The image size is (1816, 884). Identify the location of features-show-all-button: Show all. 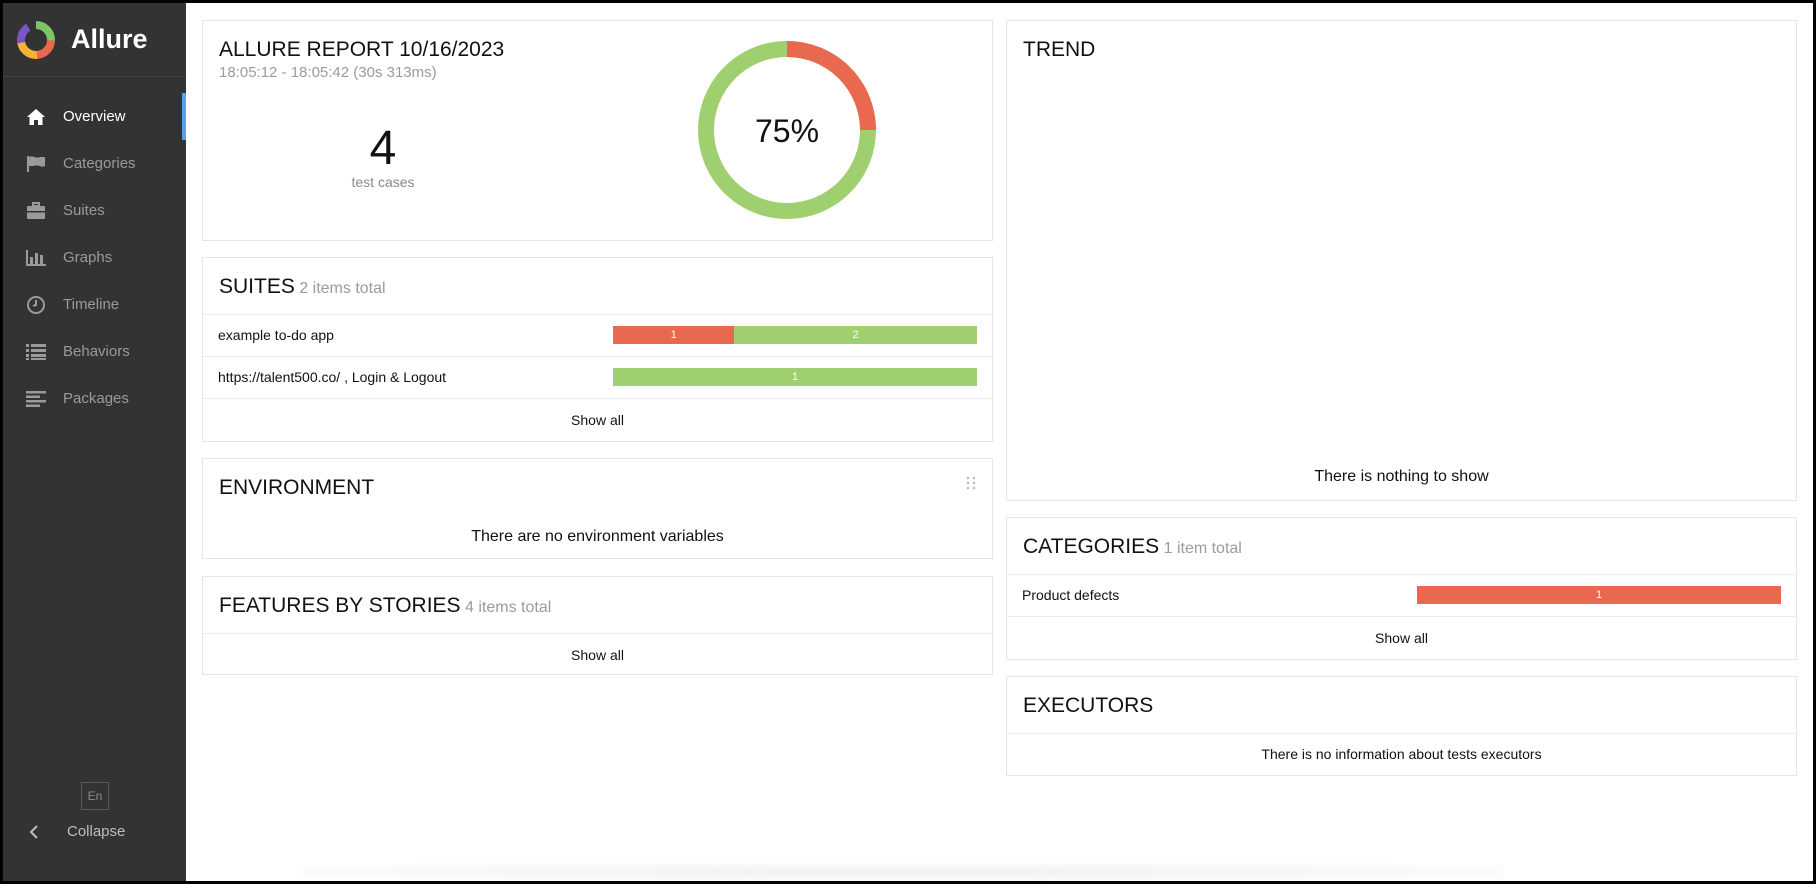
(597, 654).